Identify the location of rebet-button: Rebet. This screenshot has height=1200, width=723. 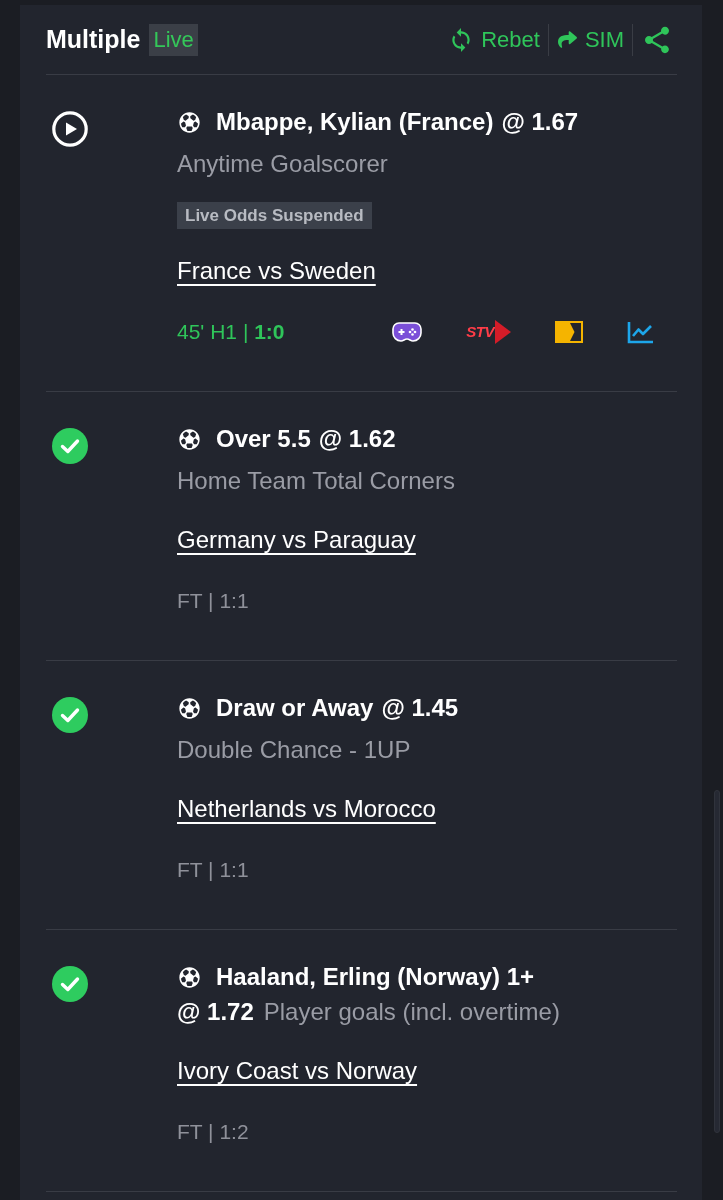
(494, 39).